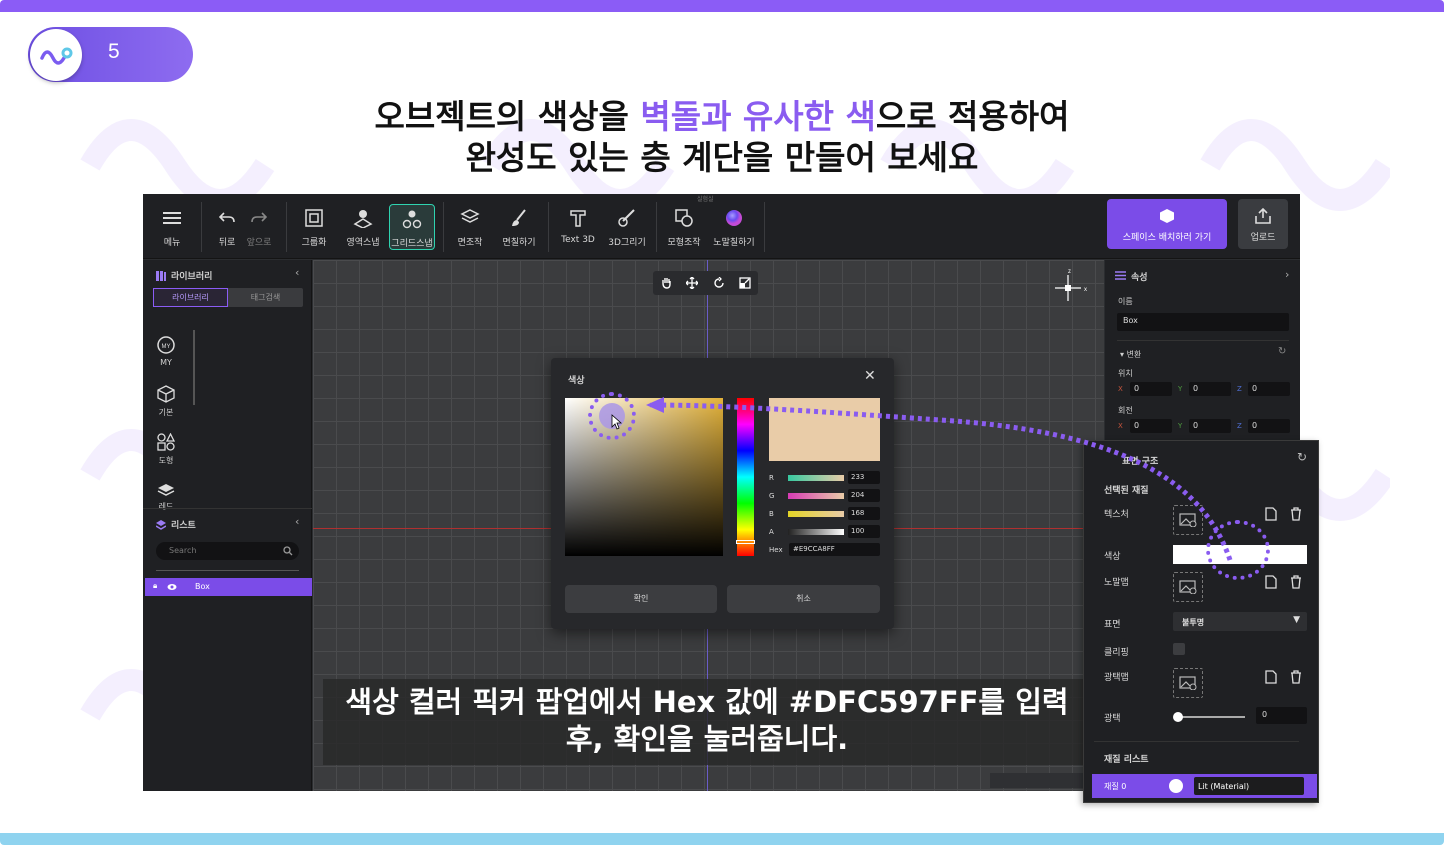 The image size is (1444, 845). I want to click on refresh-icon: ↻, so click(1302, 457).